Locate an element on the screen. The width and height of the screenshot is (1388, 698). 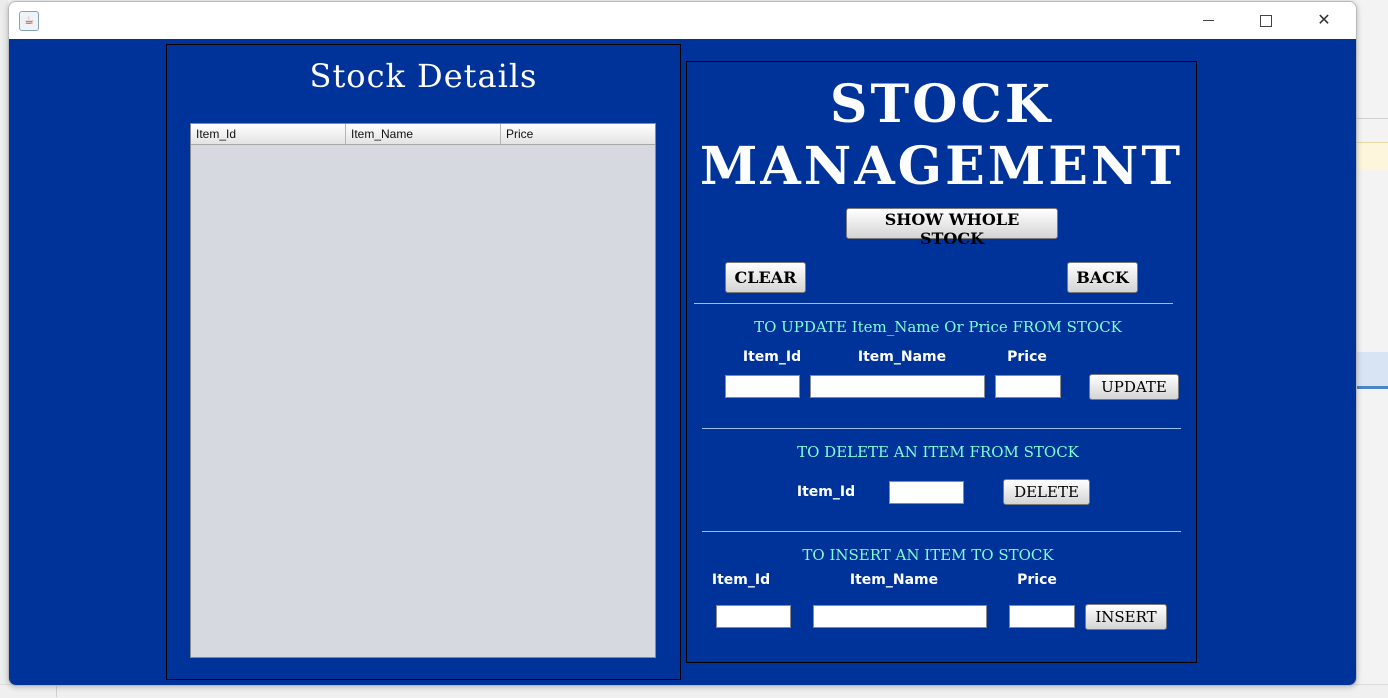
update-price-label: Price is located at coordinates (1027, 357).